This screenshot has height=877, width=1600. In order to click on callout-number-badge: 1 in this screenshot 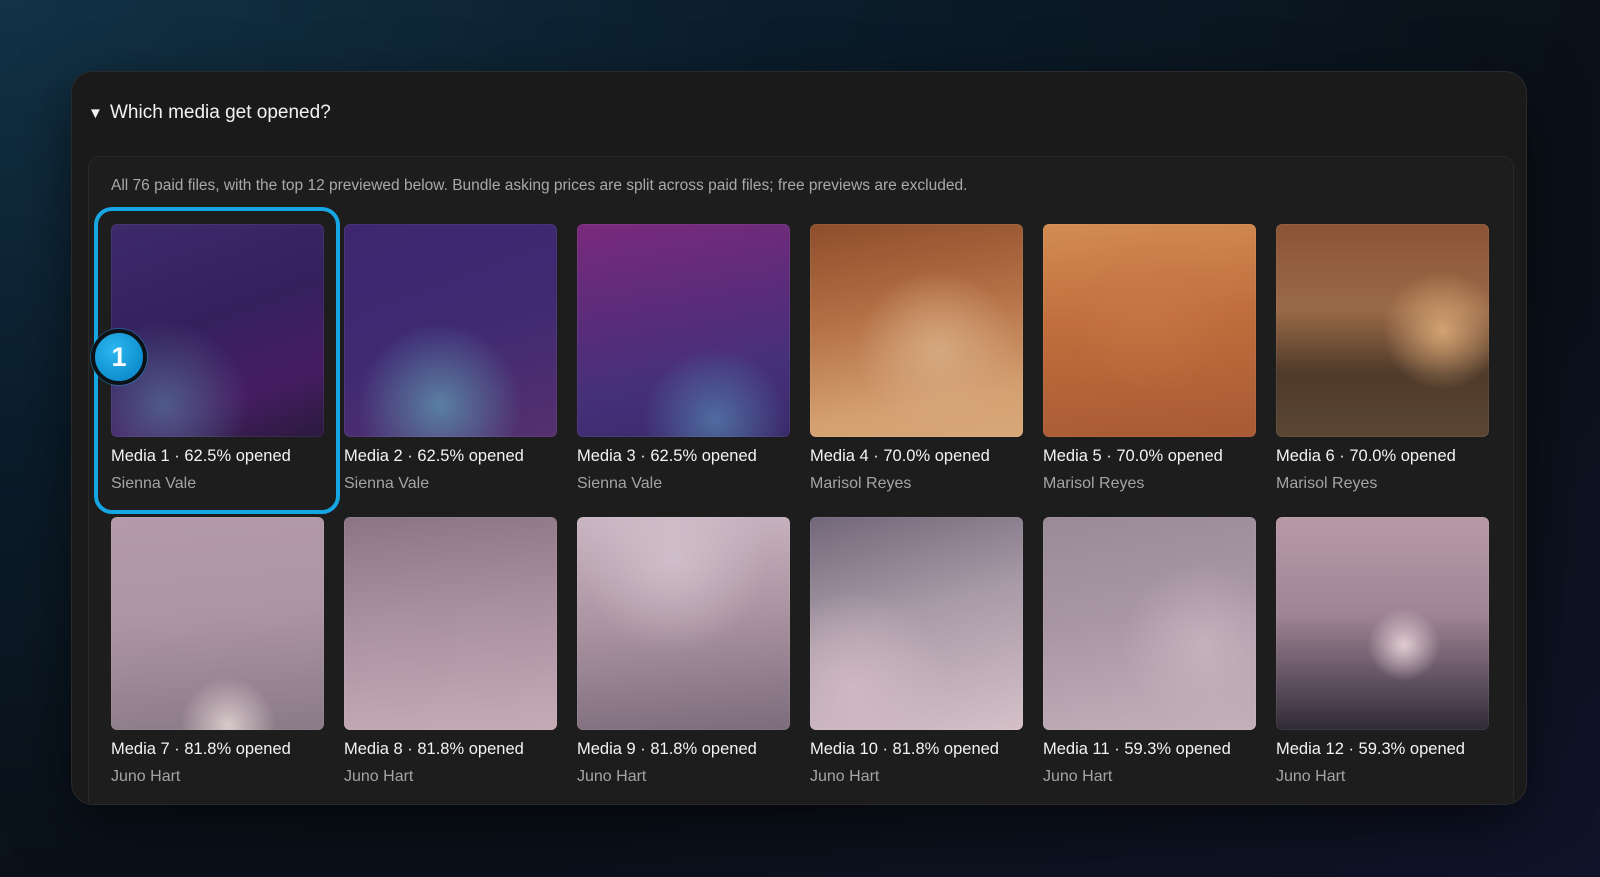, I will do `click(119, 357)`.